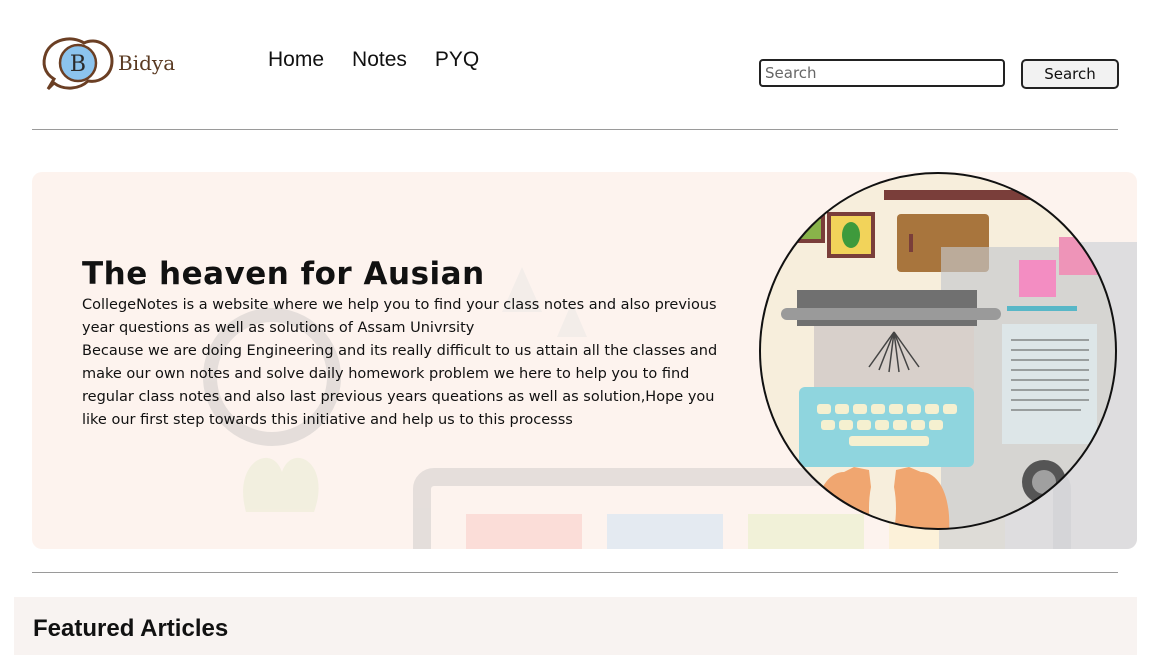 This screenshot has height=655, width=1166. What do you see at coordinates (1070, 74) in the screenshot?
I see `search-button: Search` at bounding box center [1070, 74].